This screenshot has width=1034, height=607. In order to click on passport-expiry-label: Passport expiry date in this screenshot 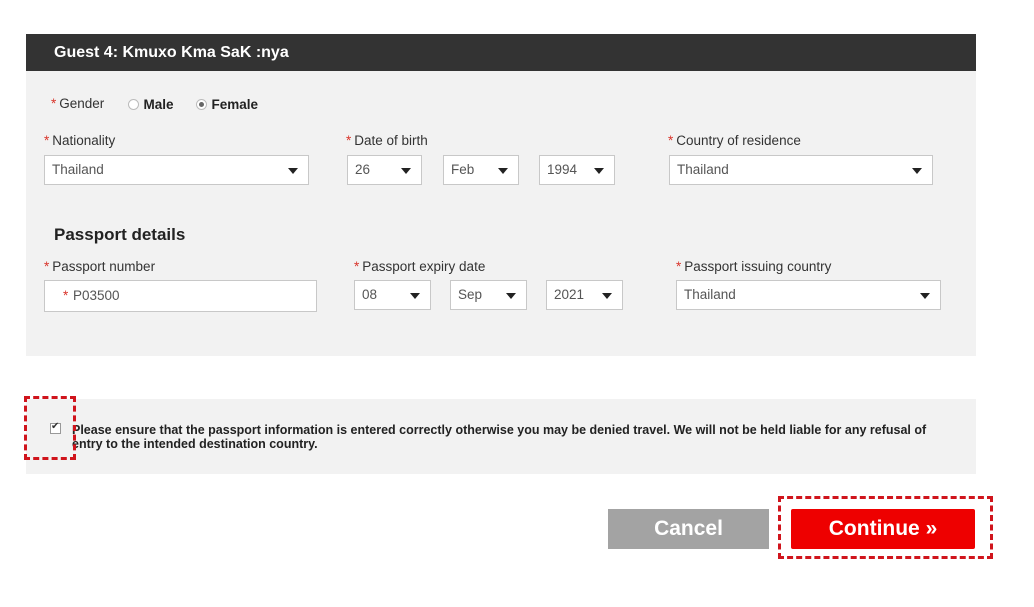, I will do `click(424, 266)`.